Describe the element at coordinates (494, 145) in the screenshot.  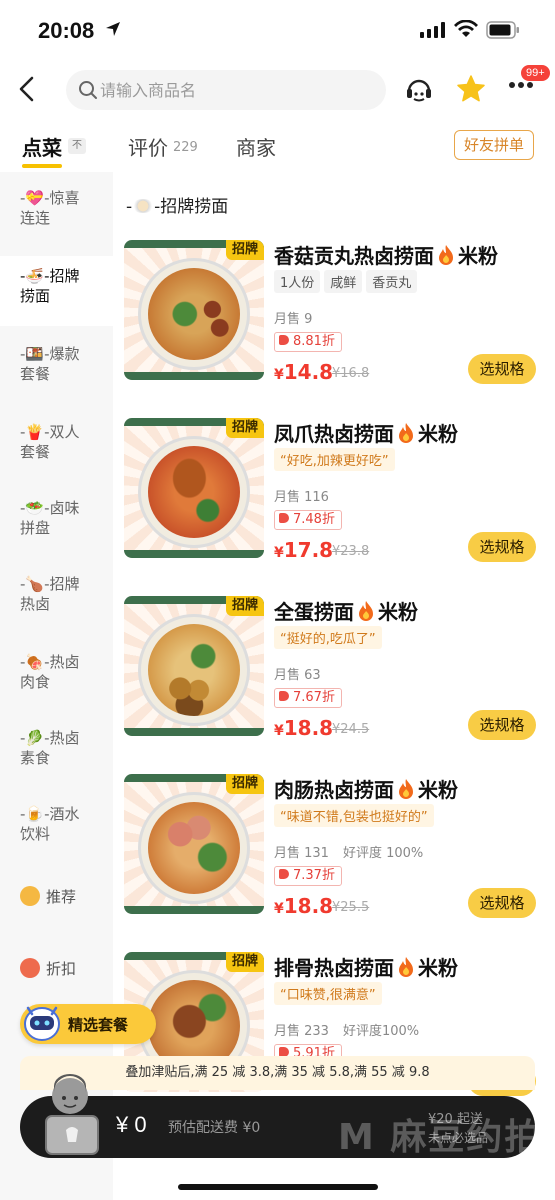
I see `group-order-button: 好友拼单` at that location.